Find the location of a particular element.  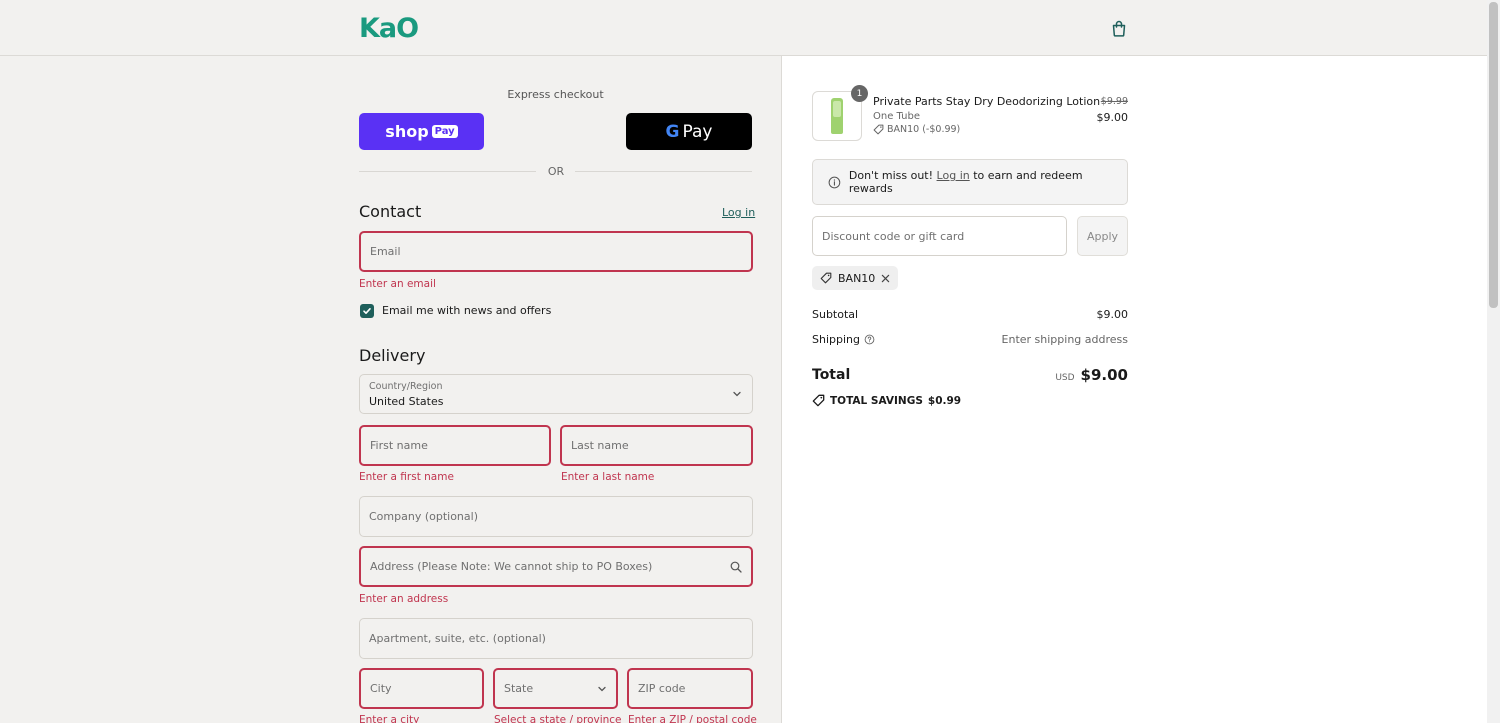

city-input: City is located at coordinates (421, 688).